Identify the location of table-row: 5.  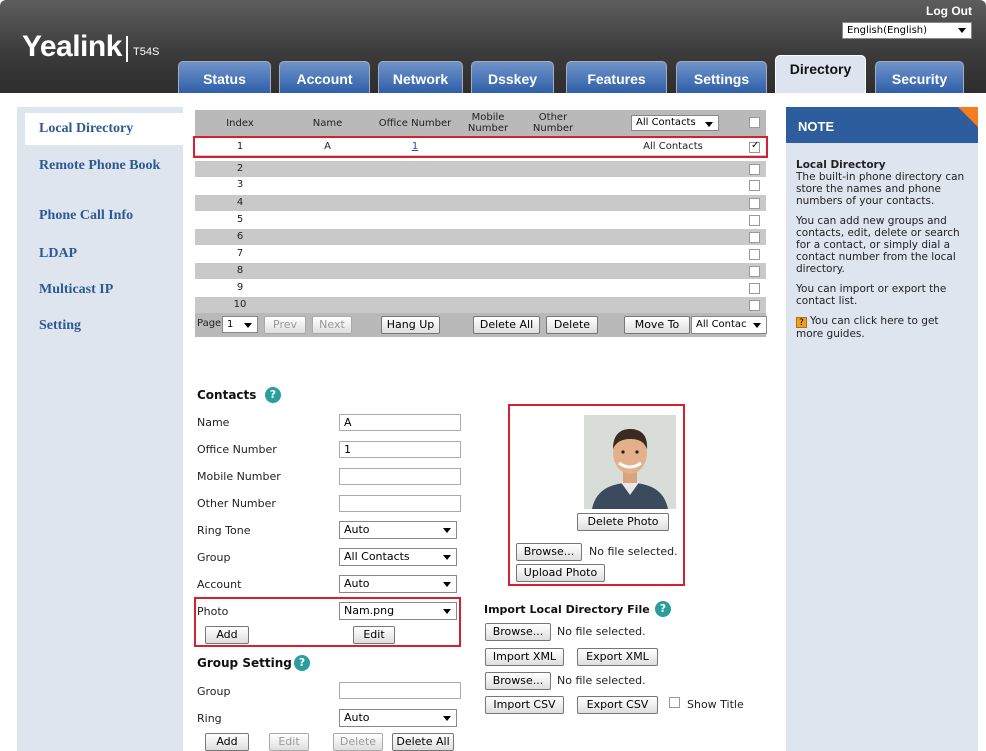
(480, 220).